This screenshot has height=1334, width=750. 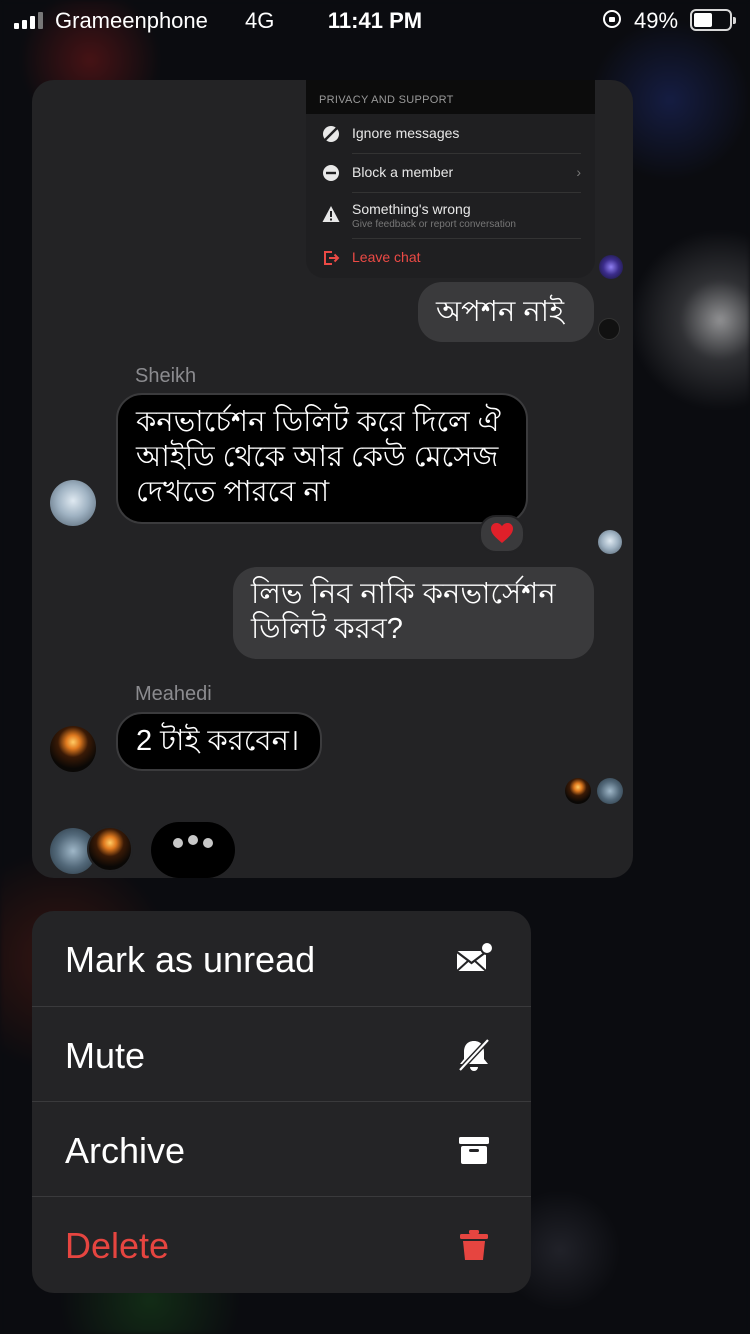 I want to click on message-bubble-outgoing: অপশন নাই, so click(x=506, y=312).